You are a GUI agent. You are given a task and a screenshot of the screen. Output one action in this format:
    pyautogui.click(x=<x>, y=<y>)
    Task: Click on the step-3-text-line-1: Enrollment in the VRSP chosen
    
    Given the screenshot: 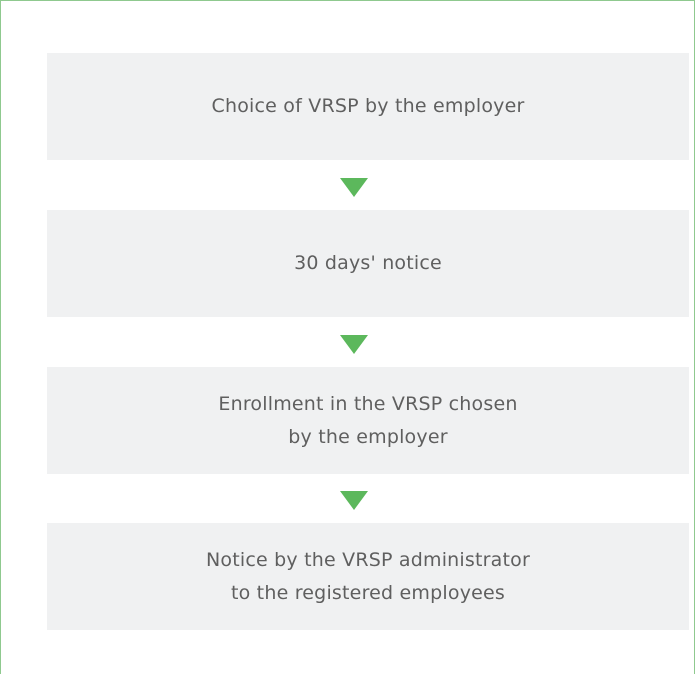 What is the action you would take?
    pyautogui.click(x=368, y=403)
    